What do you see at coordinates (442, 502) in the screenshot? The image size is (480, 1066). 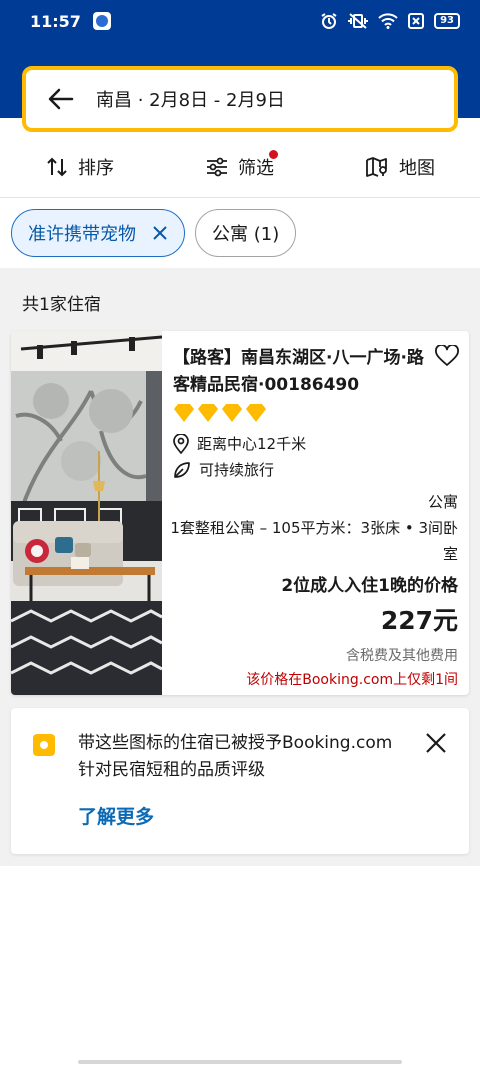 I see `unit-type: 公寓` at bounding box center [442, 502].